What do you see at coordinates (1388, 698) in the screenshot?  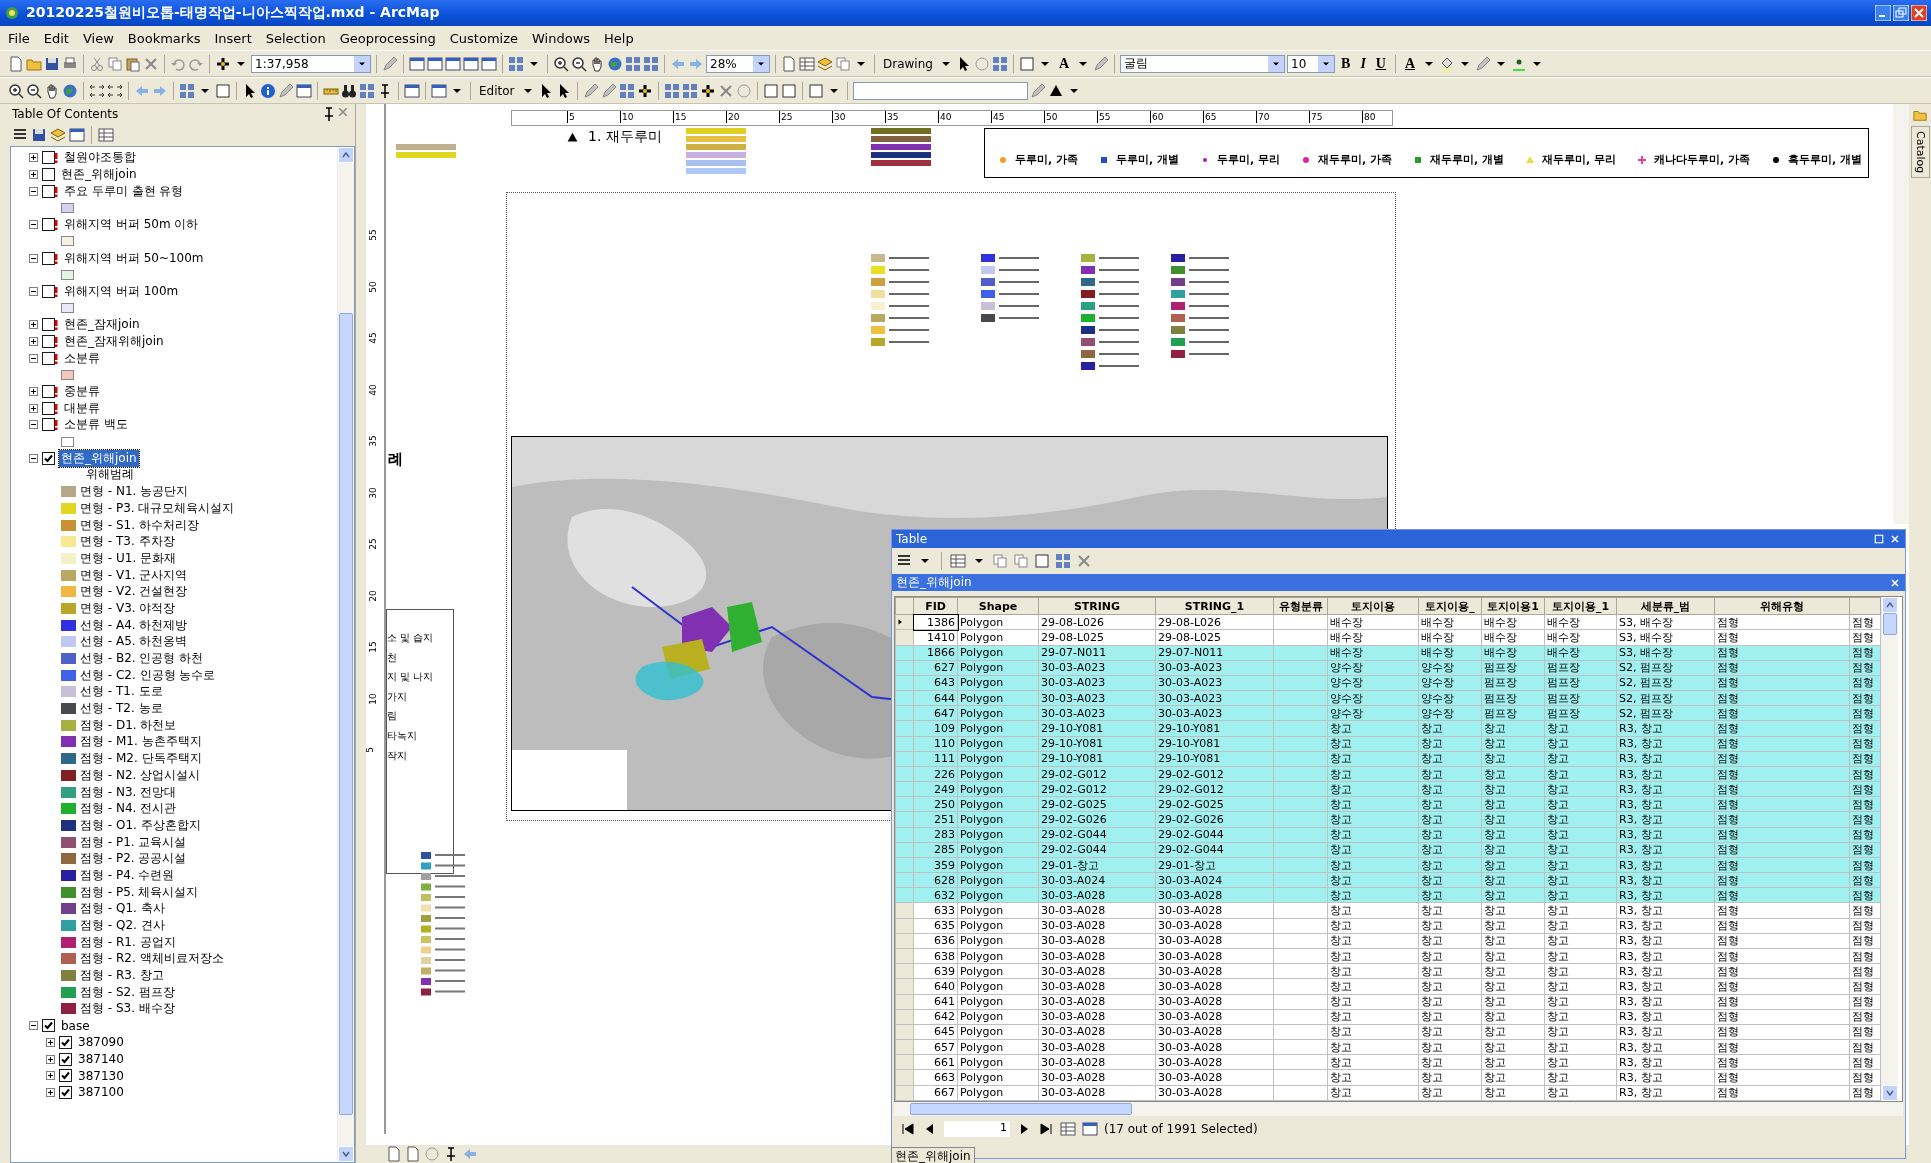 I see `selected-row: 644 Polygon 30-03-A023 30-03-A023 양수장 양수장 펌프장 펌프장 S2, 펌프장 점형 점형` at bounding box center [1388, 698].